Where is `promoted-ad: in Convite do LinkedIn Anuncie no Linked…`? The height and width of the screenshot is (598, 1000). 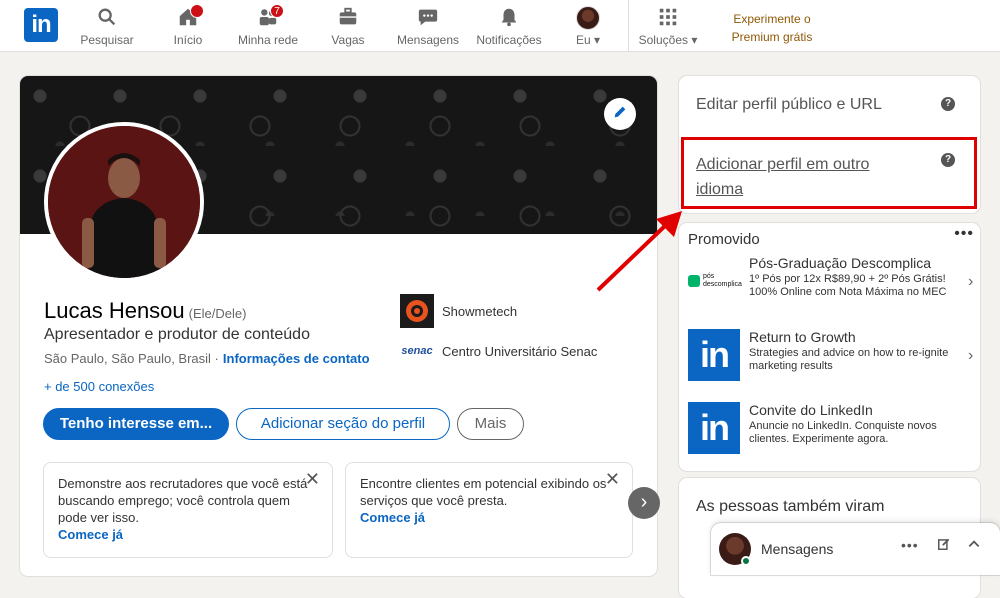 promoted-ad: in Convite do LinkedIn Anuncie no Linked… is located at coordinates (833, 428).